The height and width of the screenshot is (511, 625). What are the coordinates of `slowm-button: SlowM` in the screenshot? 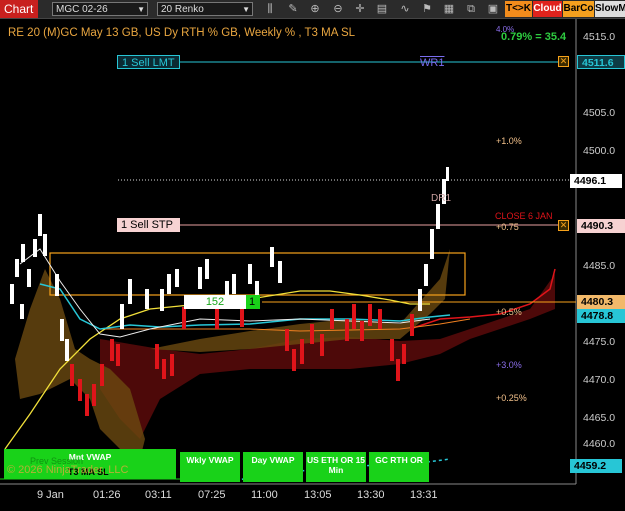 It's located at (610, 9).